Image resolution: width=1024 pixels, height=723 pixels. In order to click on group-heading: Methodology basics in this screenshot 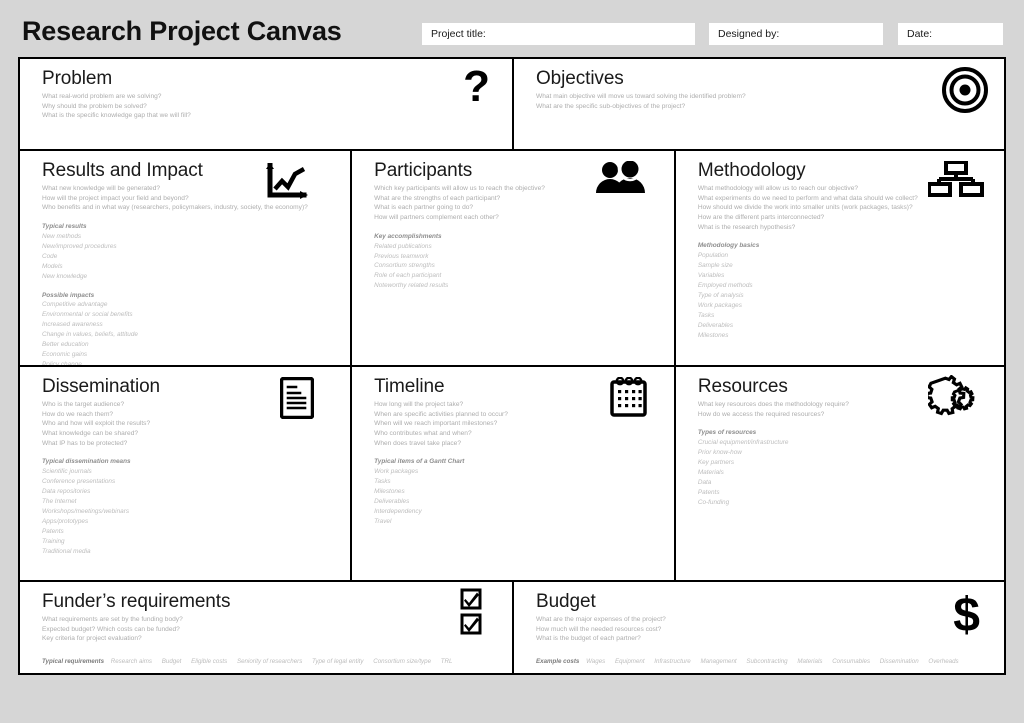, I will do `click(728, 246)`.